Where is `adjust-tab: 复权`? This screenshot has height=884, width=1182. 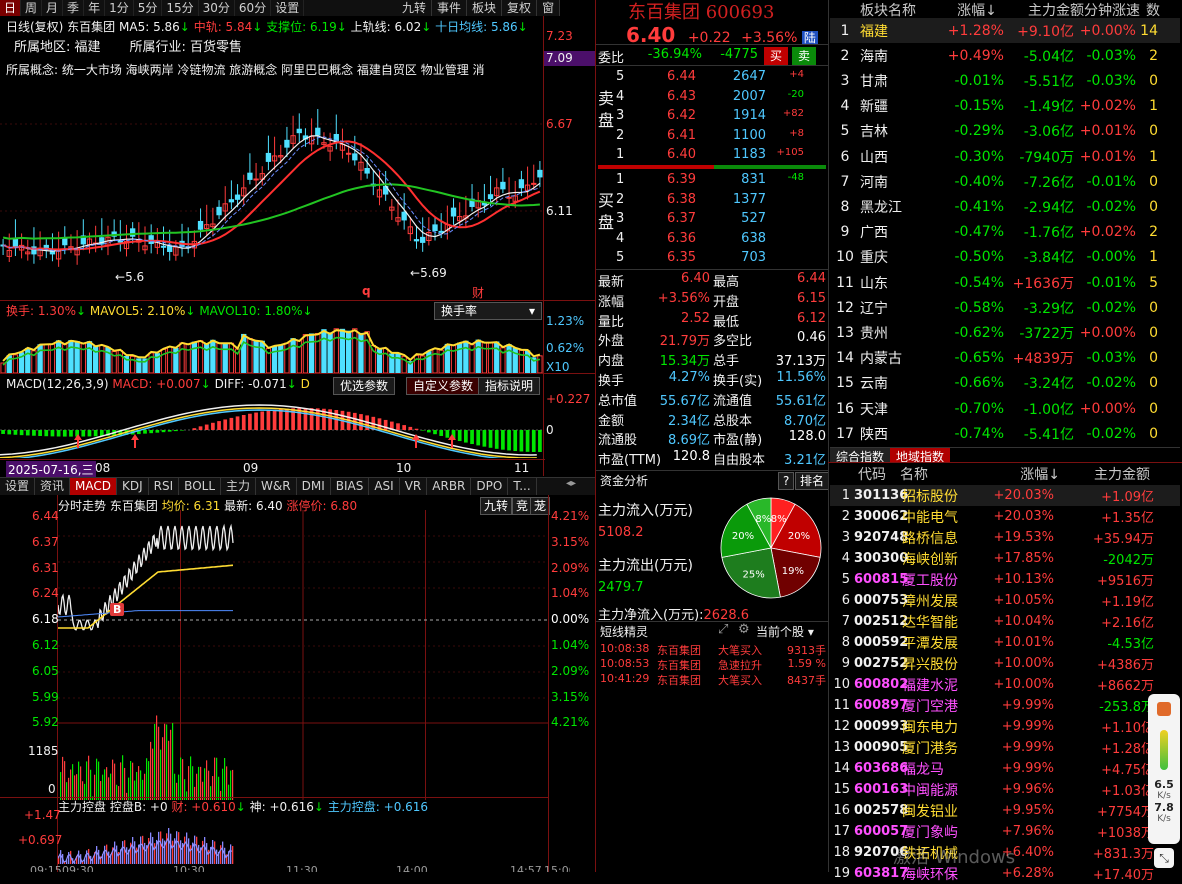
adjust-tab: 复权 is located at coordinates (520, 8).